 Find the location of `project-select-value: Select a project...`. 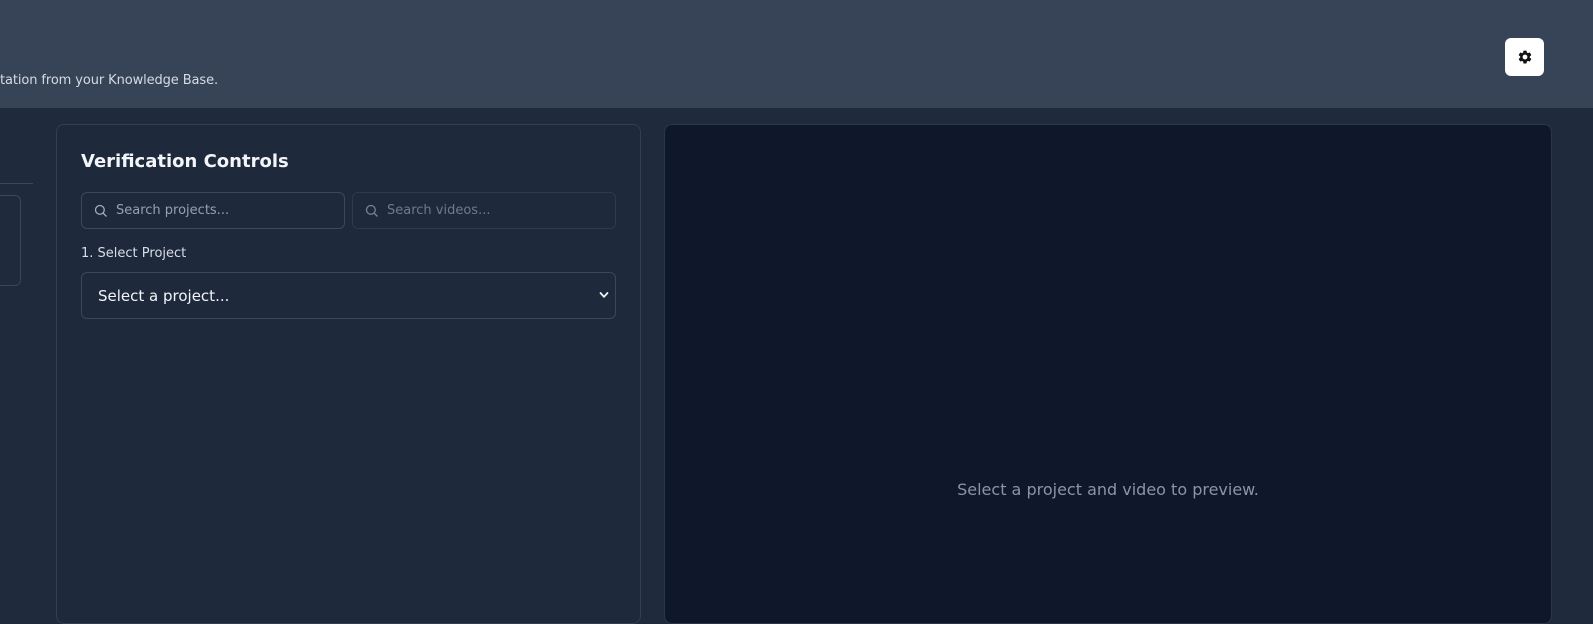

project-select-value: Select a project... is located at coordinates (164, 295).